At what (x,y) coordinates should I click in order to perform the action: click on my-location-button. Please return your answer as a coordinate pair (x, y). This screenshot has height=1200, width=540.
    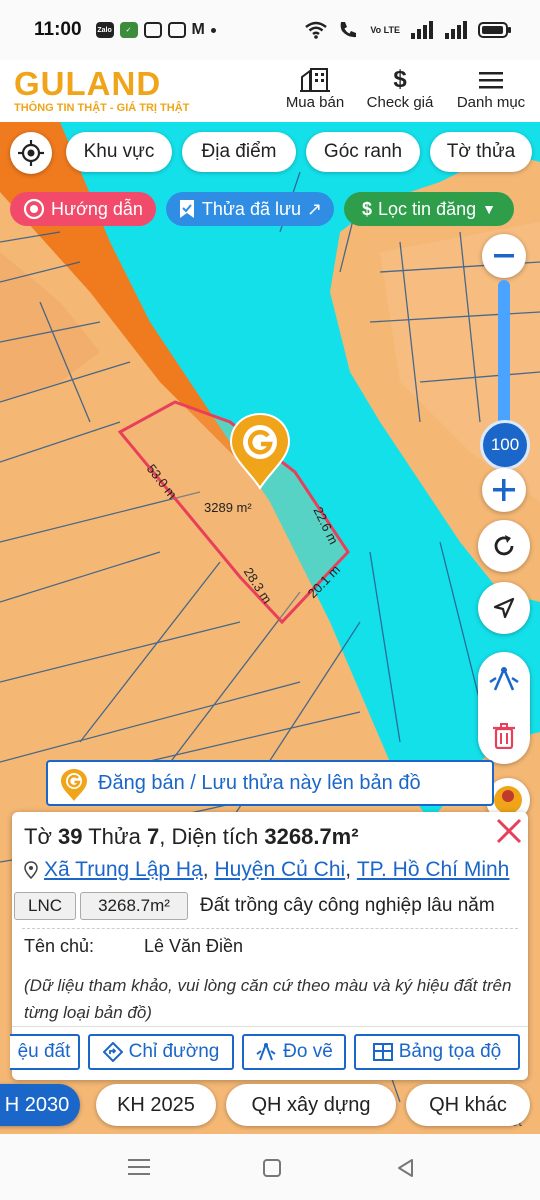
    Looking at the image, I should click on (31, 153).